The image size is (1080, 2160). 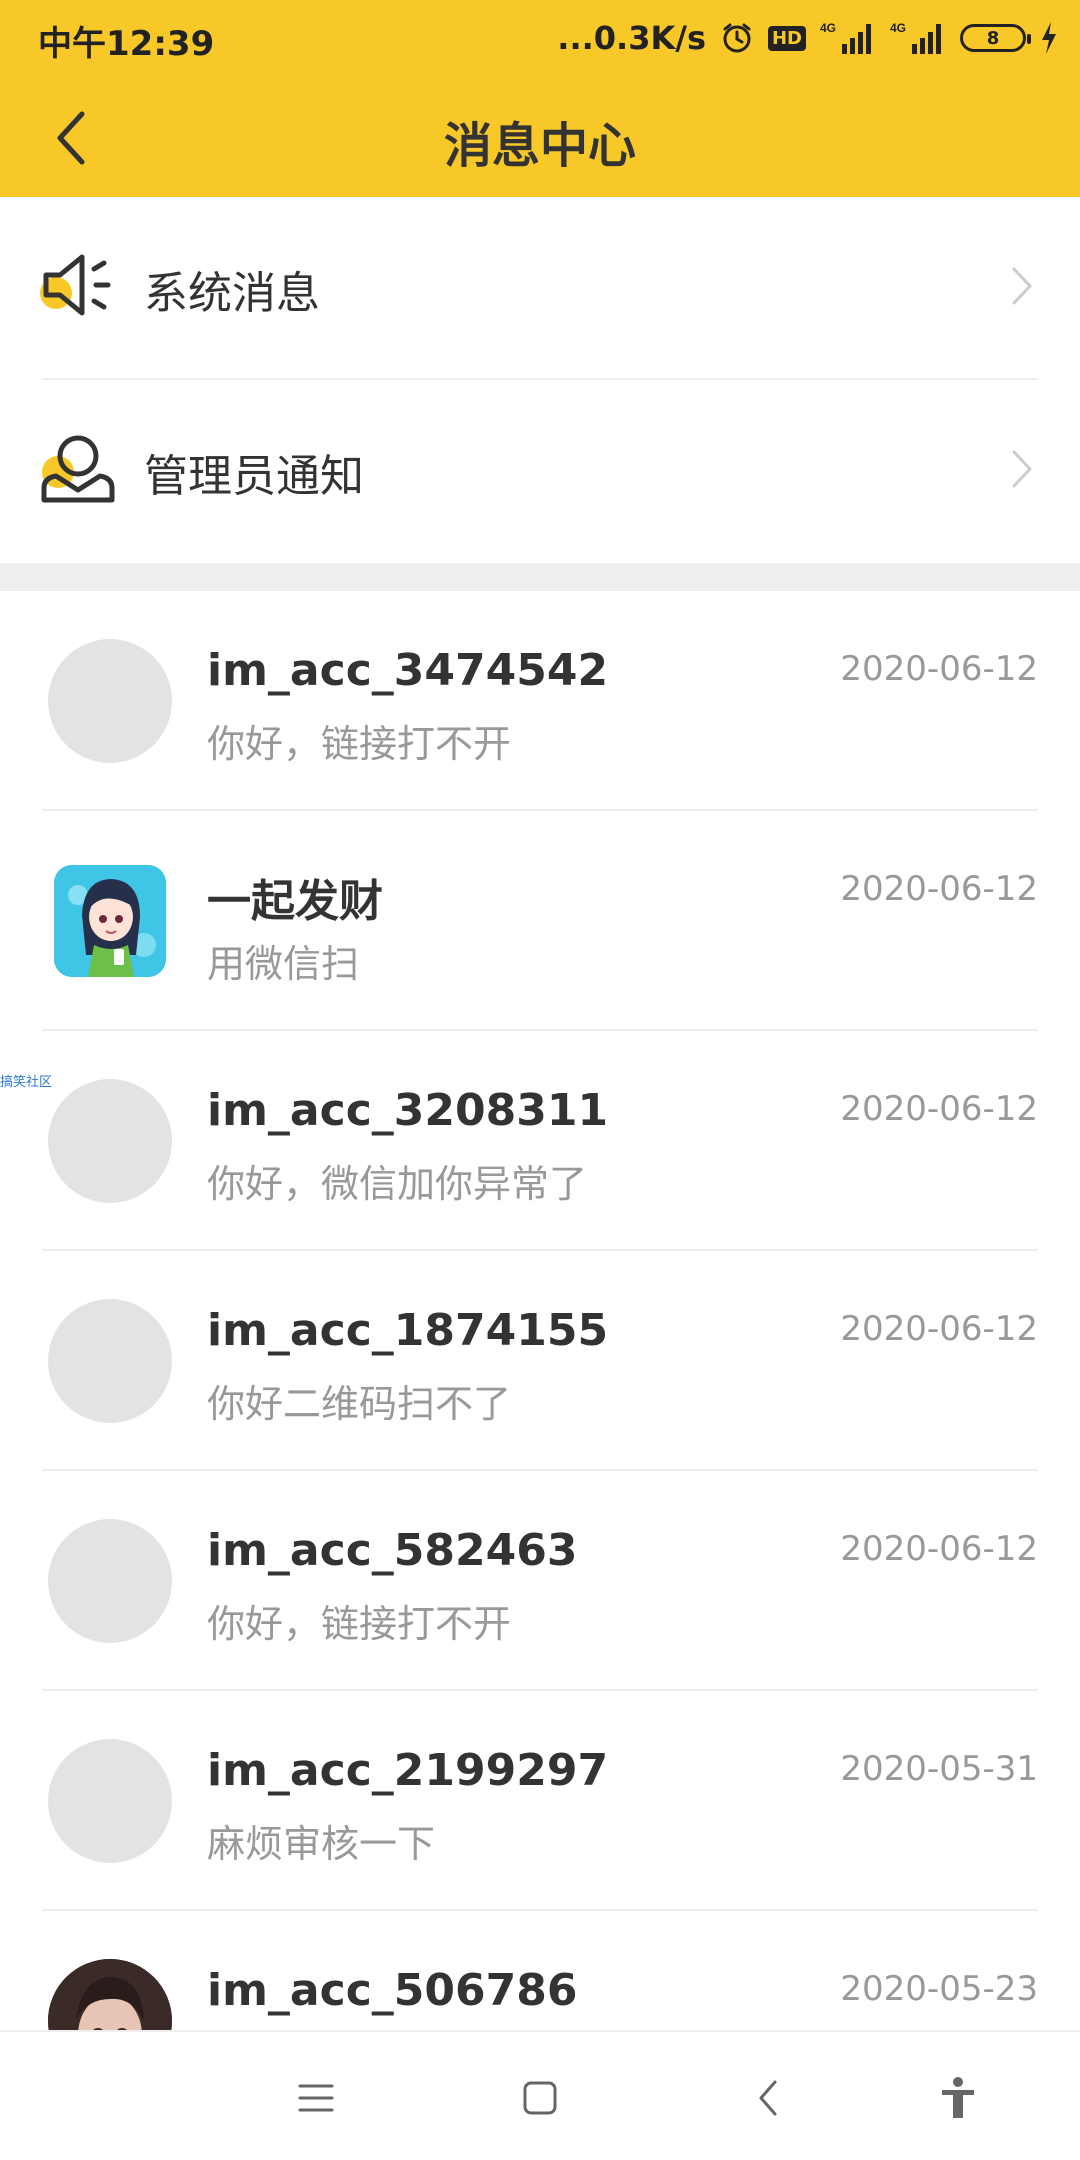 What do you see at coordinates (392, 1550) in the screenshot?
I see `conversation-name: im_acc_582463` at bounding box center [392, 1550].